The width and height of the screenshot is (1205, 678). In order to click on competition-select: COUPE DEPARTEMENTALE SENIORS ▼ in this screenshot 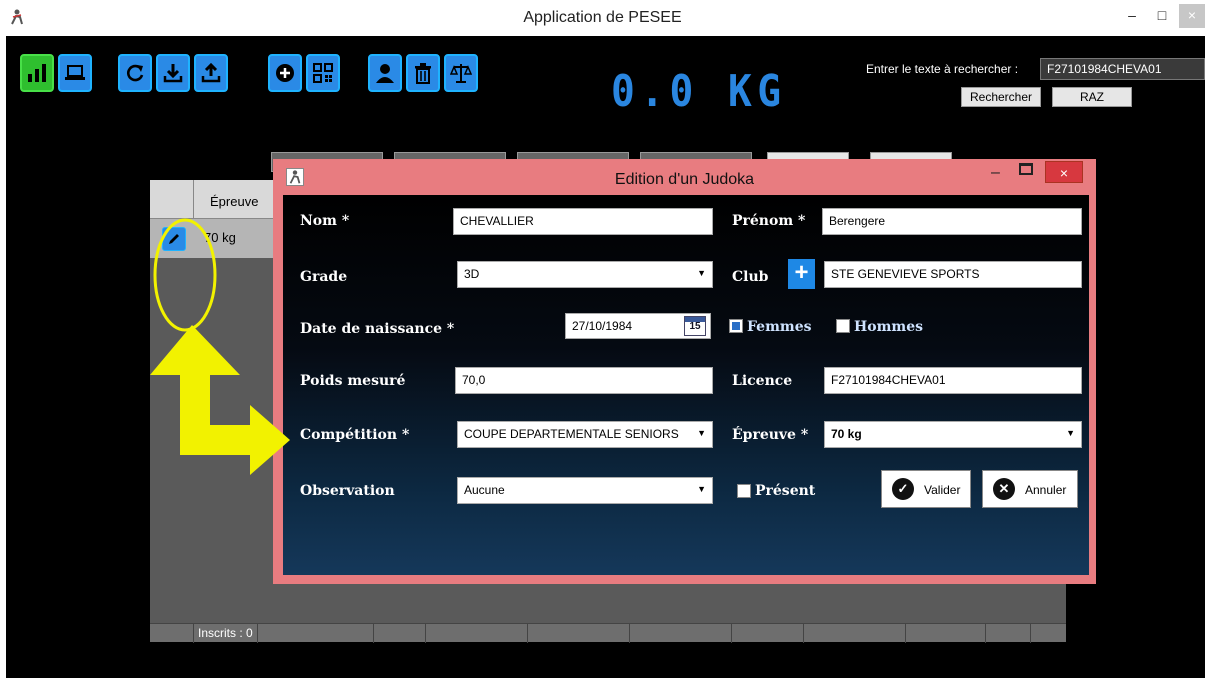, I will do `click(585, 434)`.